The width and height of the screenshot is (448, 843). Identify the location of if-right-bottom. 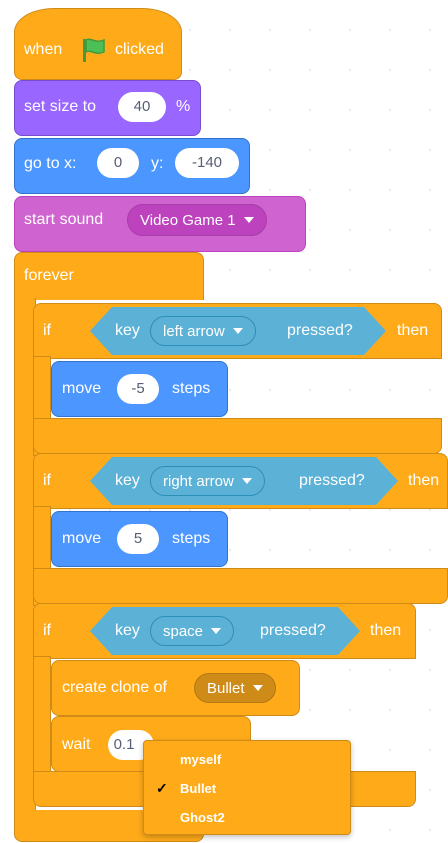
(240, 586).